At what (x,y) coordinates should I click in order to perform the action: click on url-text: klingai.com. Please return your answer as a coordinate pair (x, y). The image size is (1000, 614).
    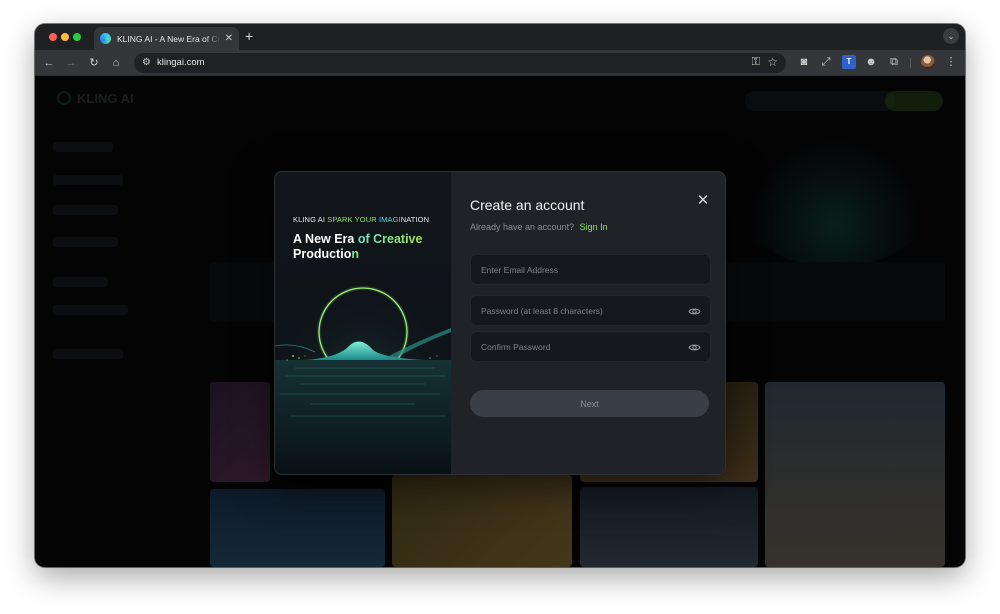
    Looking at the image, I should click on (181, 62).